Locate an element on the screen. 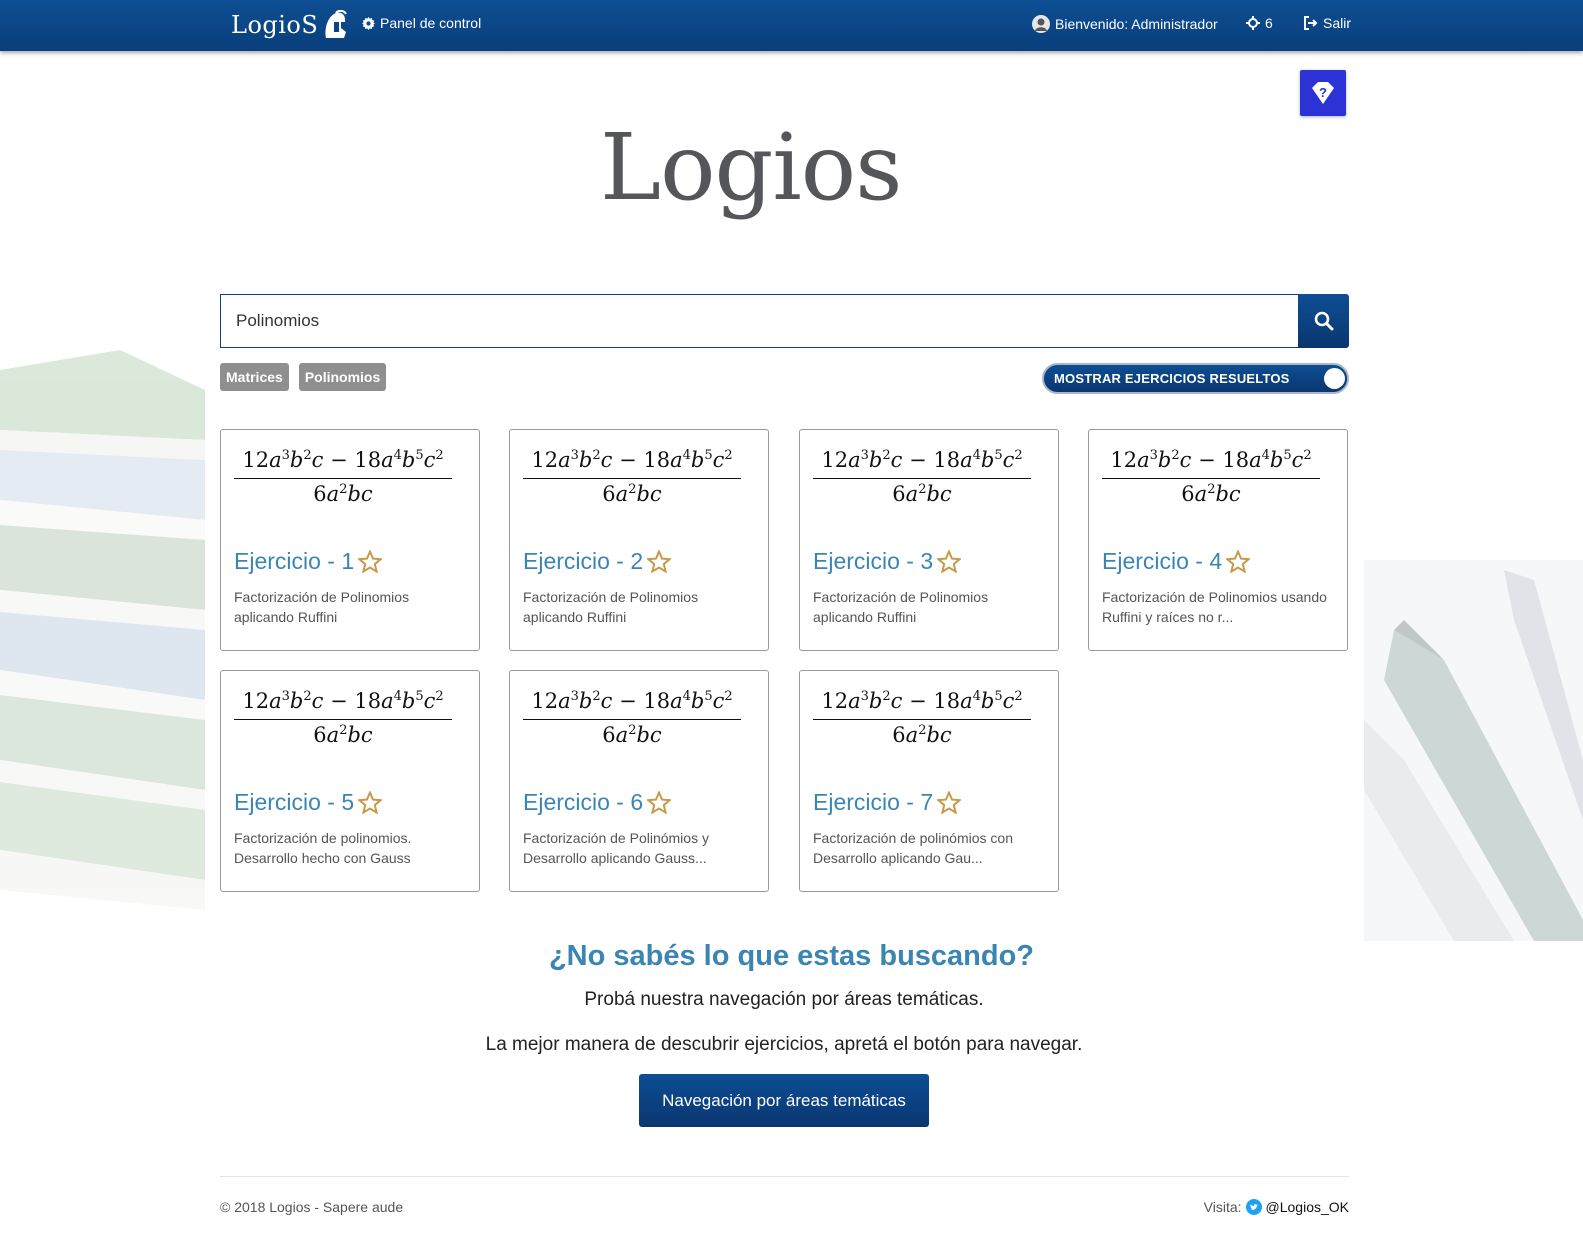 Image resolution: width=1583 pixels, height=1239 pixels. exercise-title: Ejercicio - 6 is located at coordinates (597, 802).